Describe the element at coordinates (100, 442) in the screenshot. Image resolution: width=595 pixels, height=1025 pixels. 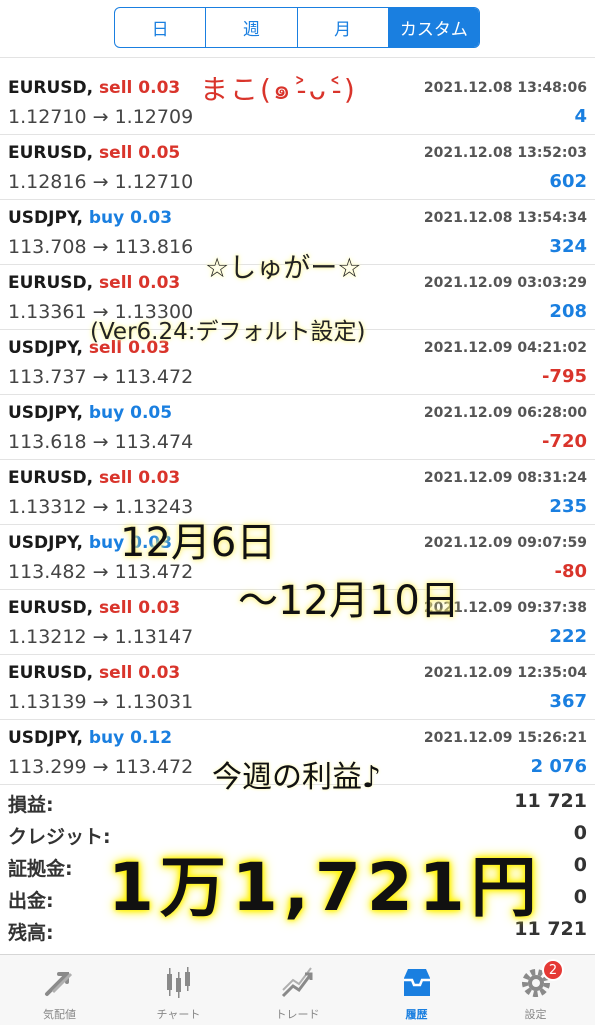
I see `trade-prices: 113.618 → 113.474` at that location.